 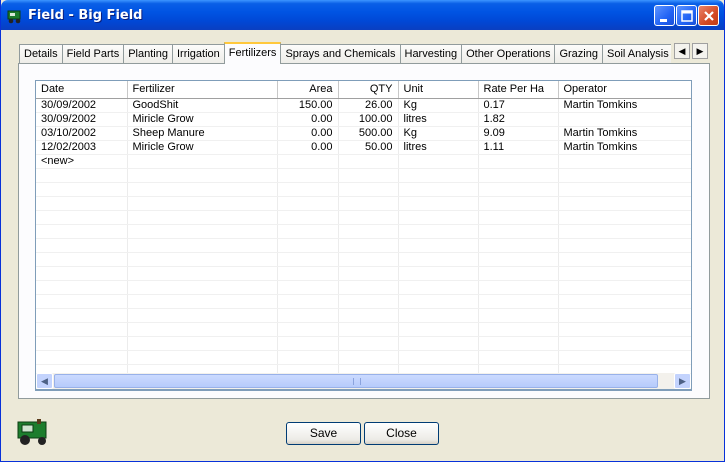 What do you see at coordinates (202, 90) in the screenshot?
I see `column-header-fertilizer: Fertilizer` at bounding box center [202, 90].